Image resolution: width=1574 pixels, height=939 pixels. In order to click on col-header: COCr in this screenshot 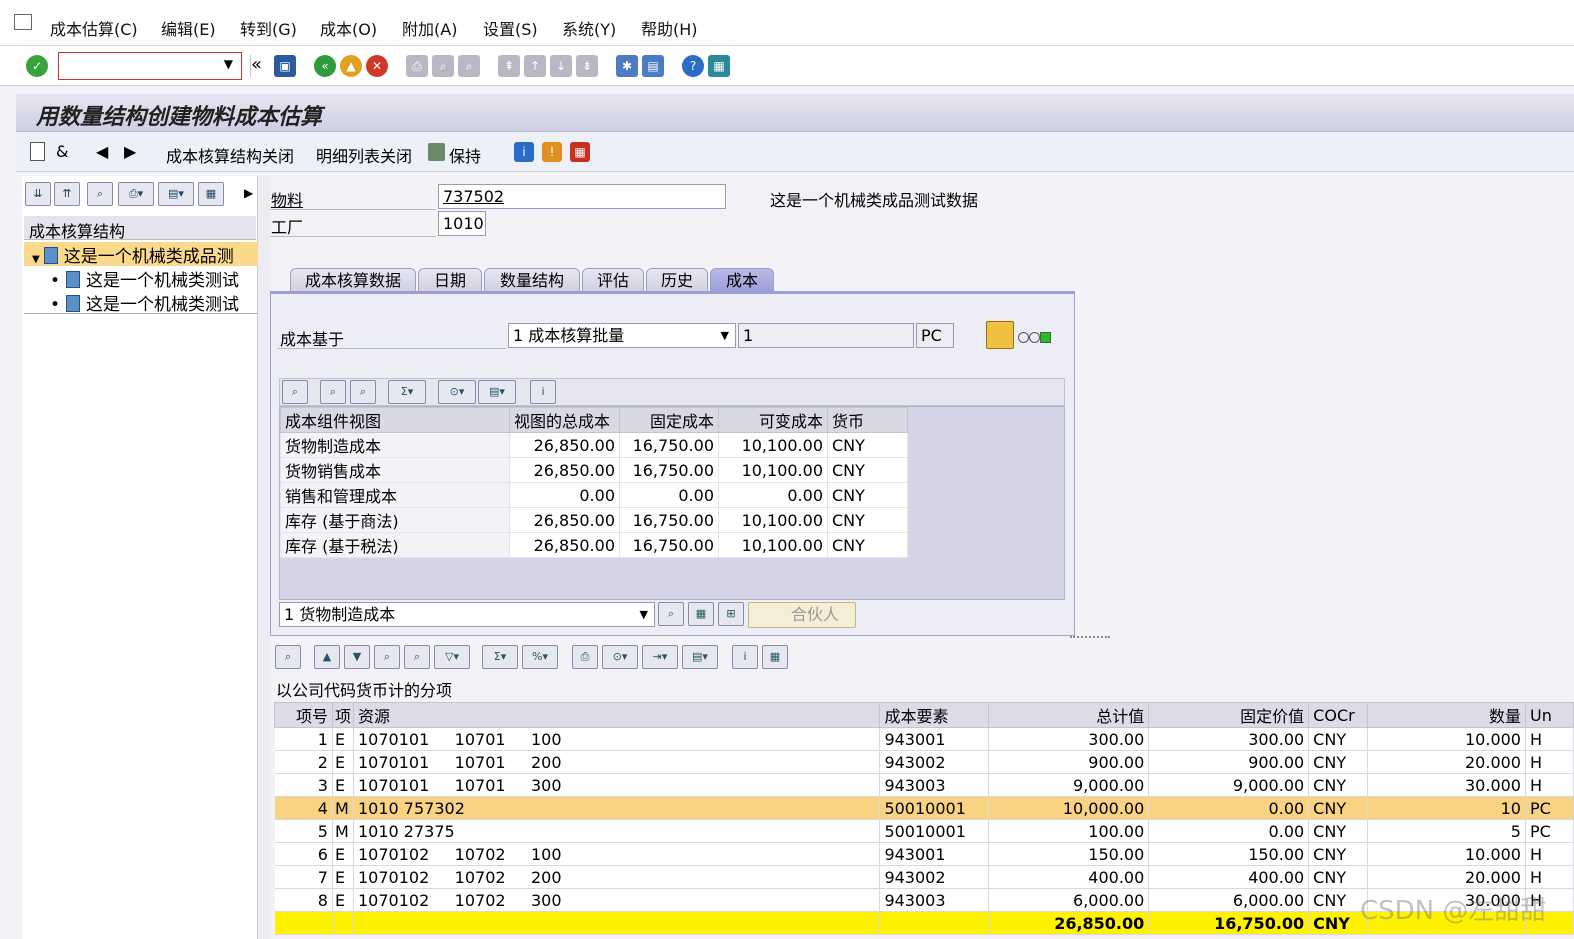, I will do `click(1338, 715)`.